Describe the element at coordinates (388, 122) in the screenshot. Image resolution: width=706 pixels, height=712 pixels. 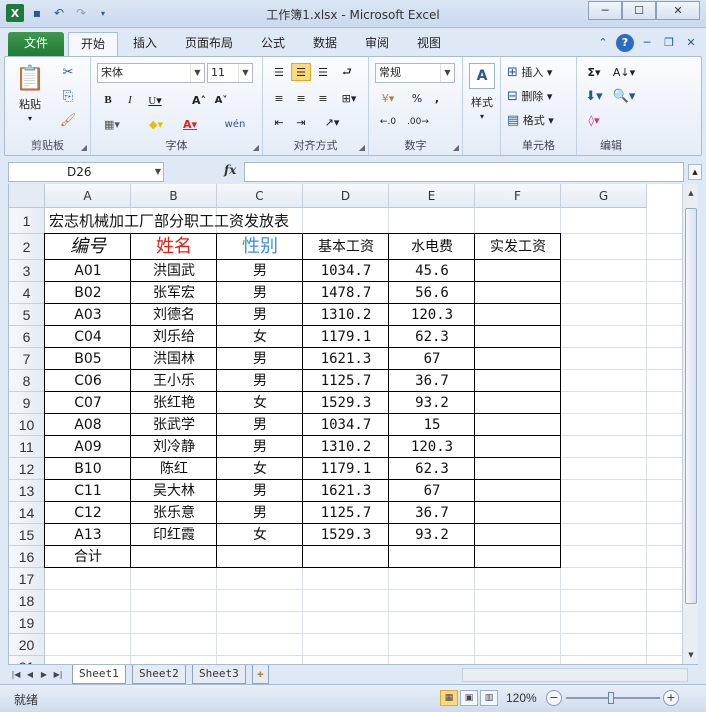
I see `increase-decimal-icon: ←.0` at that location.